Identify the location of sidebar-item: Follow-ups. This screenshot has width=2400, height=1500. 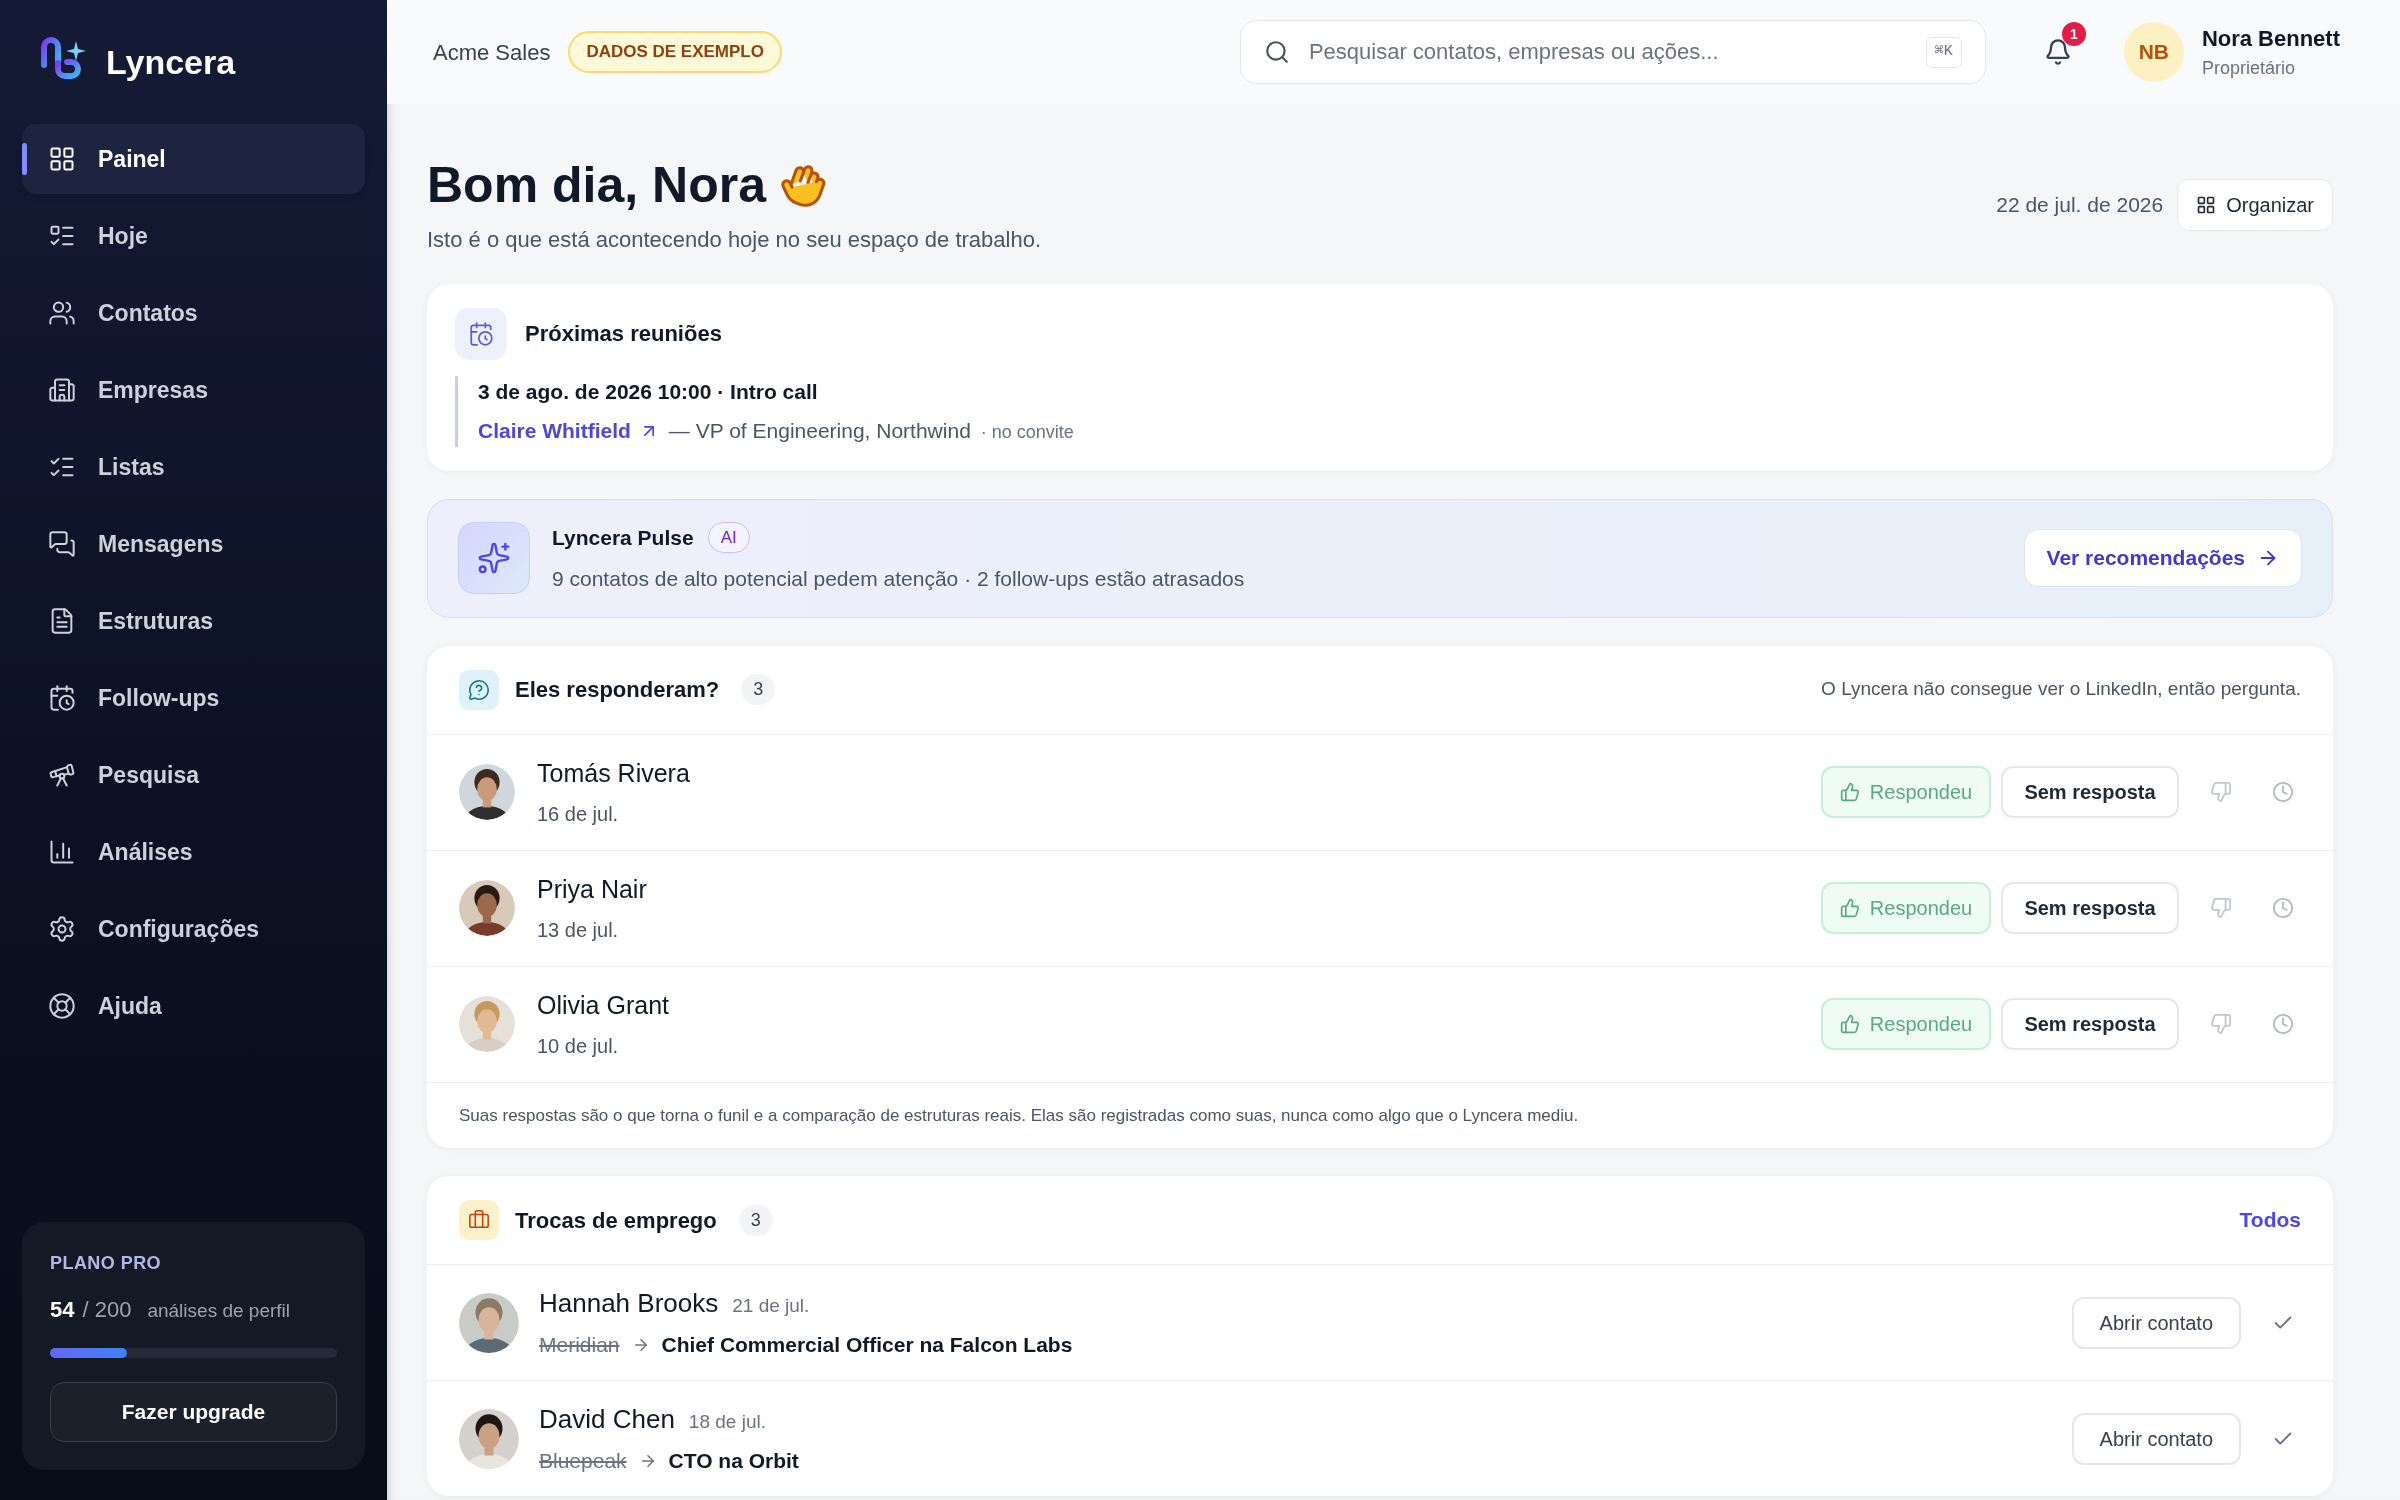
(193, 698).